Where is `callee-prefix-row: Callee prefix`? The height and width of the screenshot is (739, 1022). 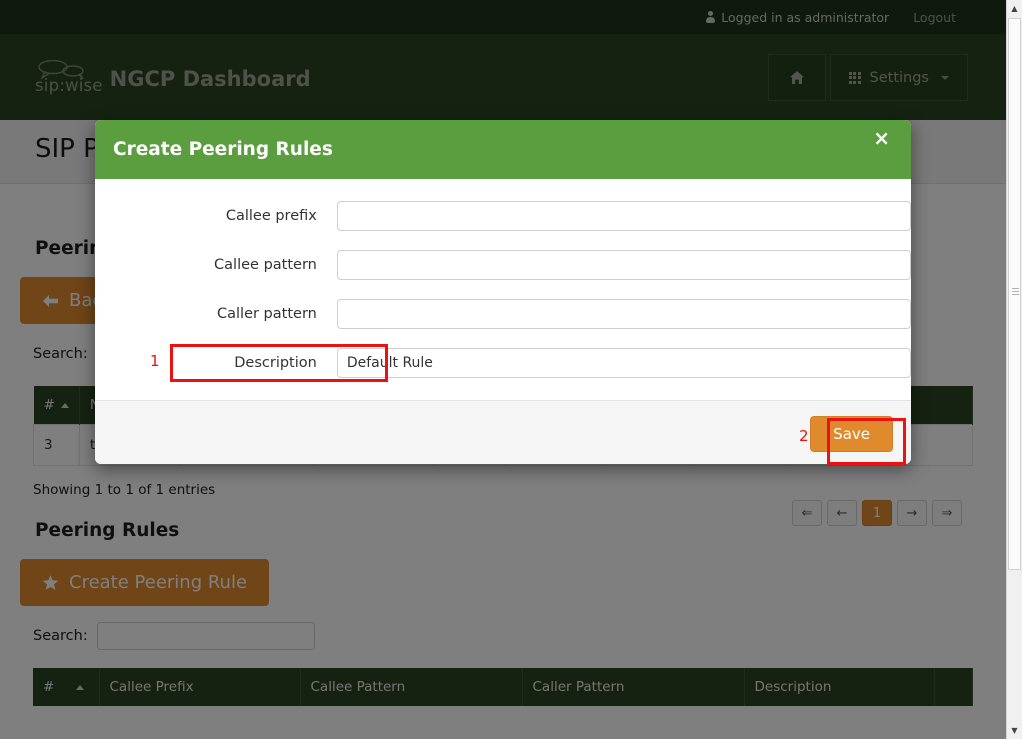 callee-prefix-row: Callee prefix is located at coordinates (503, 216).